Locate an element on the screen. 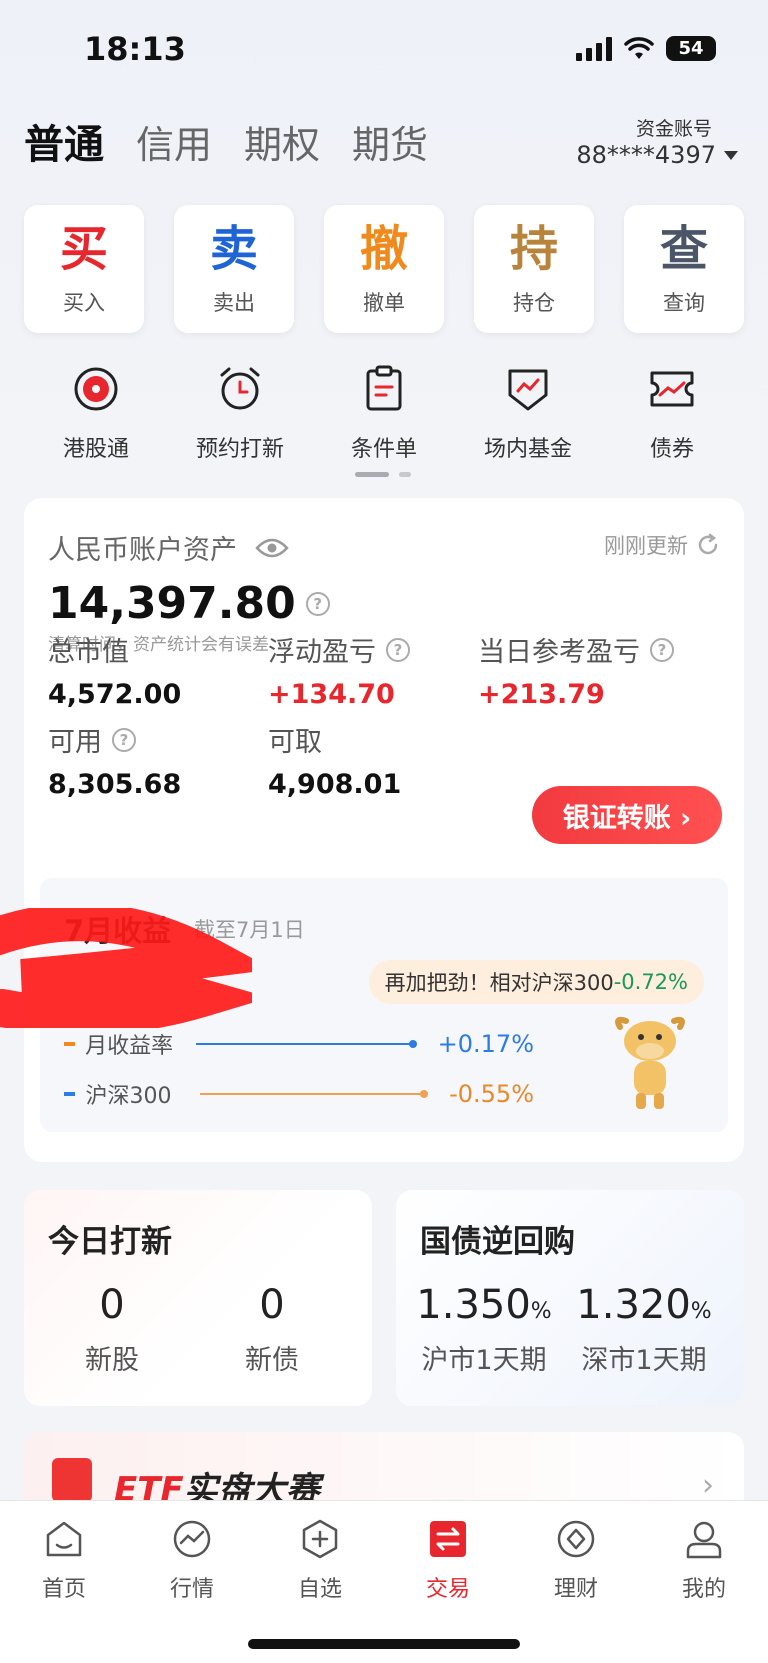 This screenshot has width=768, height=1663. hk-flower-icon is located at coordinates (96, 389).